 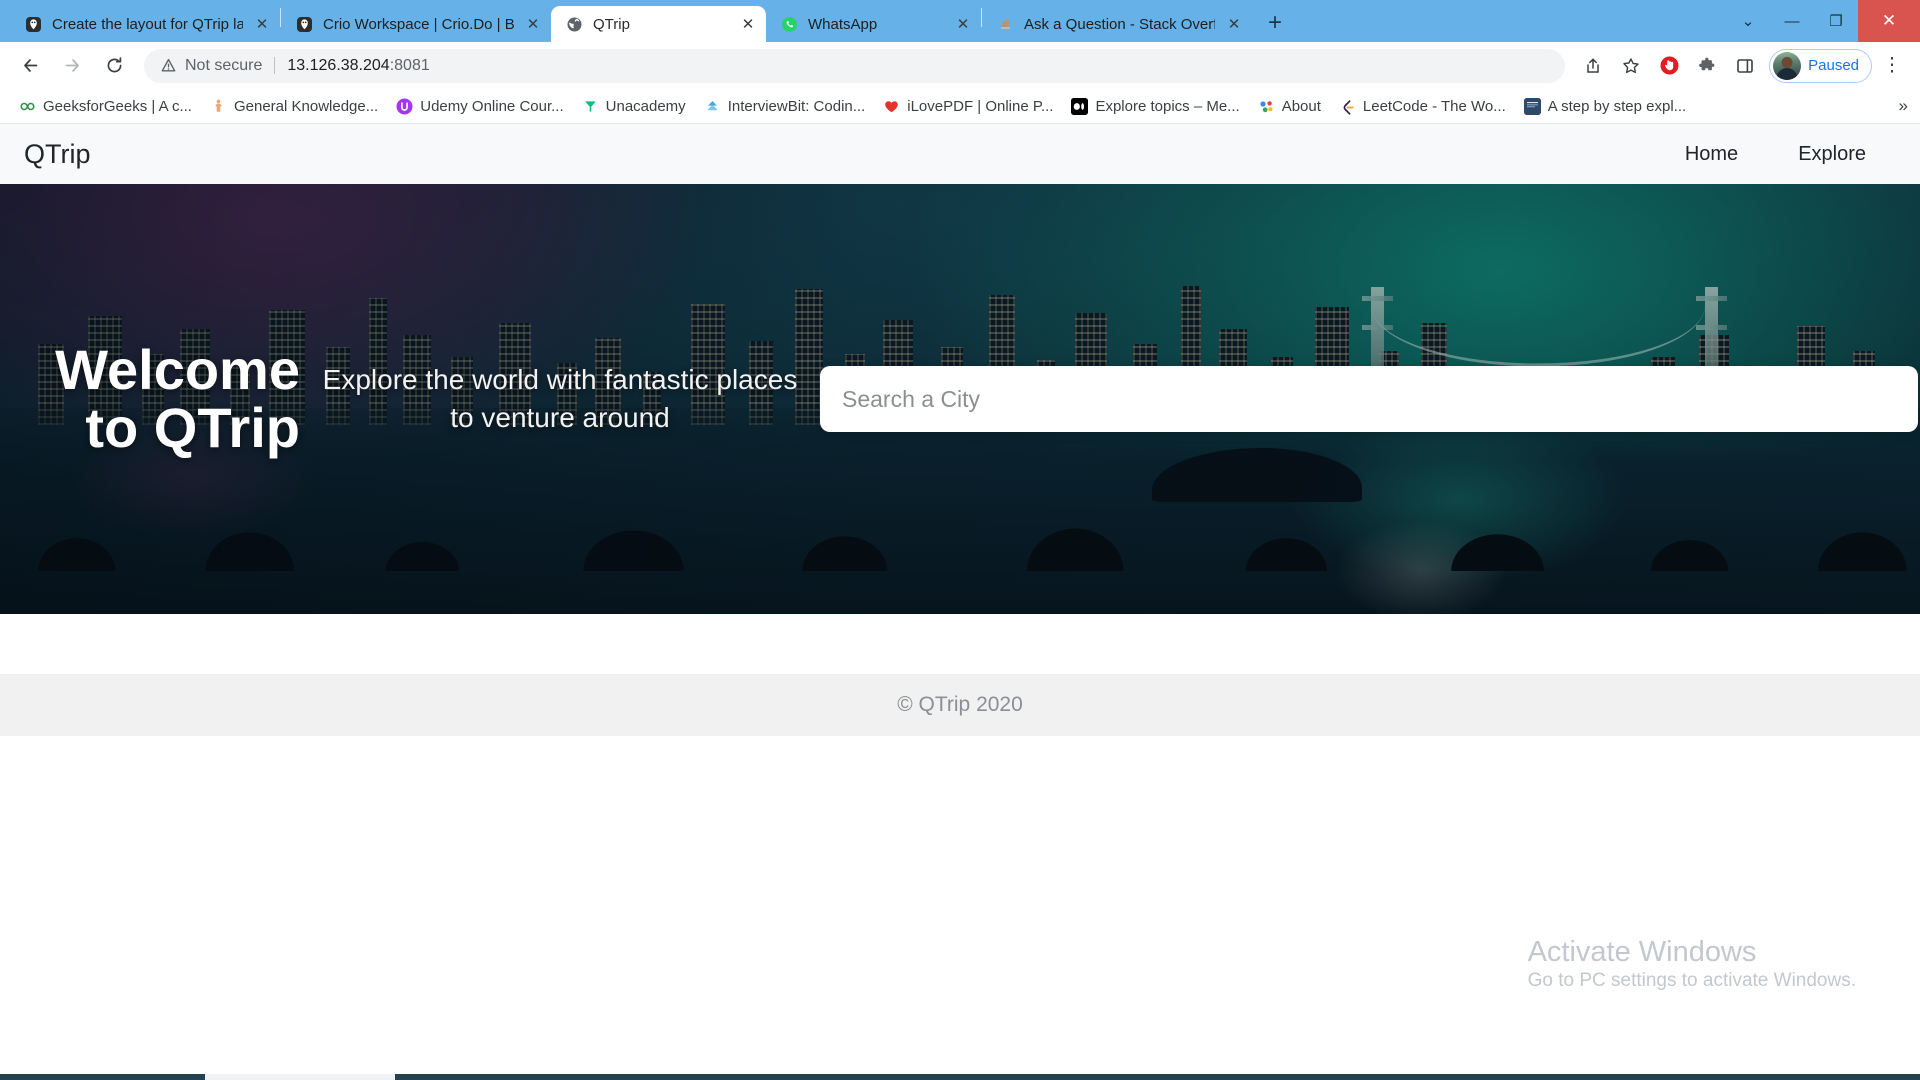 What do you see at coordinates (177, 398) in the screenshot?
I see `hero-title: Welcome to QTrip` at bounding box center [177, 398].